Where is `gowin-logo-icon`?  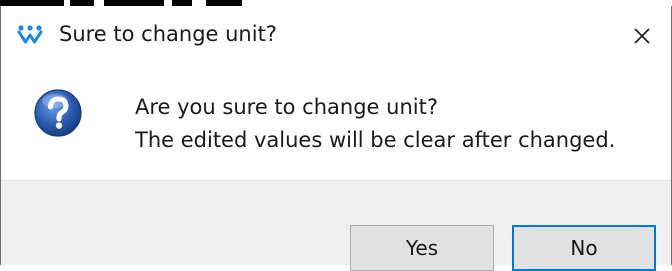
gowin-logo-icon is located at coordinates (30, 34).